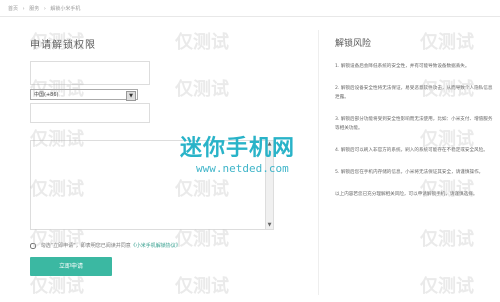  Describe the element at coordinates (250, 16) in the screenshot. I see `header-divider` at that location.